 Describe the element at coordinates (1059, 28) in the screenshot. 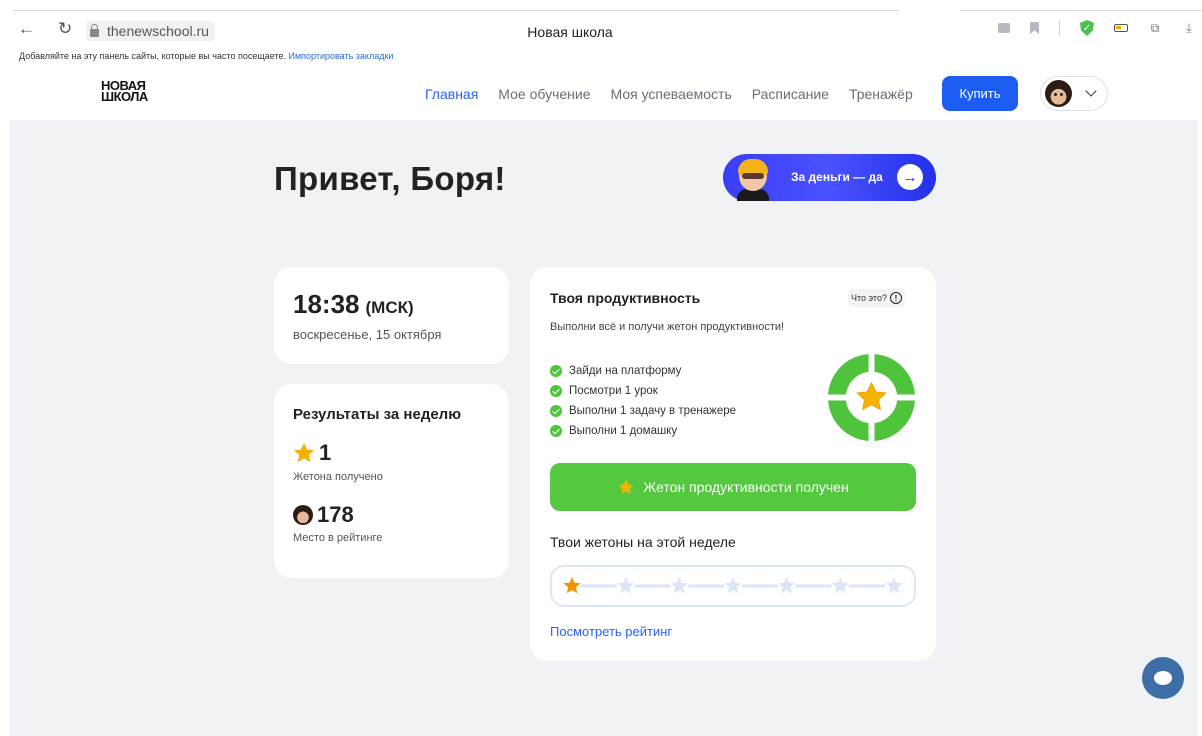

I see `toolbar-separator` at that location.